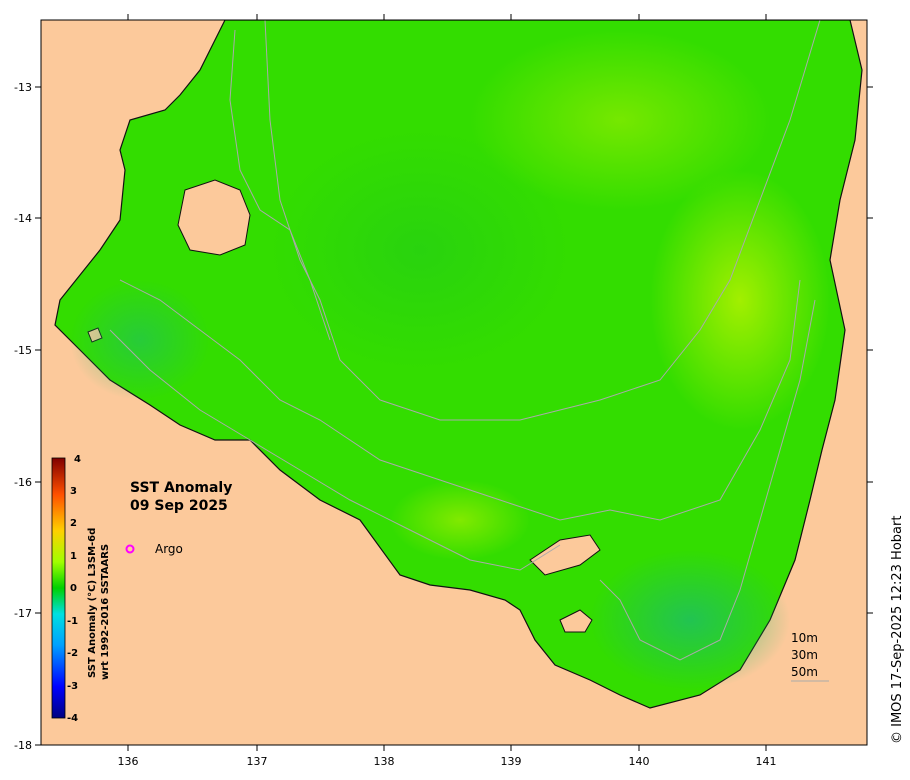  Describe the element at coordinates (73, 523) in the screenshot. I see `colorbar-tick: 2` at that location.